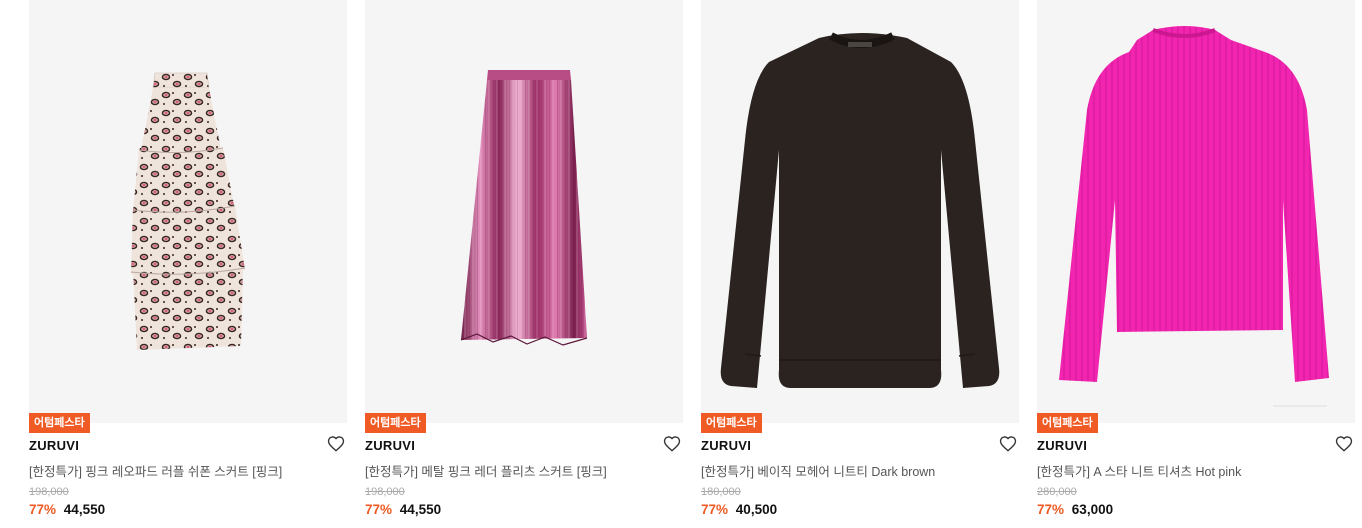 Image resolution: width=1362 pixels, height=528 pixels. Describe the element at coordinates (486, 470) in the screenshot. I see `product-name: [한정특가] 메탈 핑크 레더 플리츠 스커트 [핑크]` at that location.